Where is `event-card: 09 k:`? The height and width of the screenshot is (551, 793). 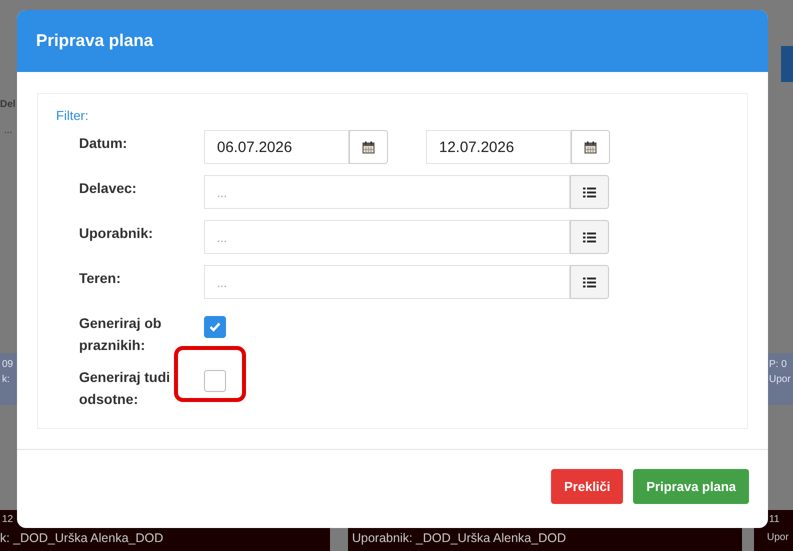
event-card: 09 k: is located at coordinates (8, 379).